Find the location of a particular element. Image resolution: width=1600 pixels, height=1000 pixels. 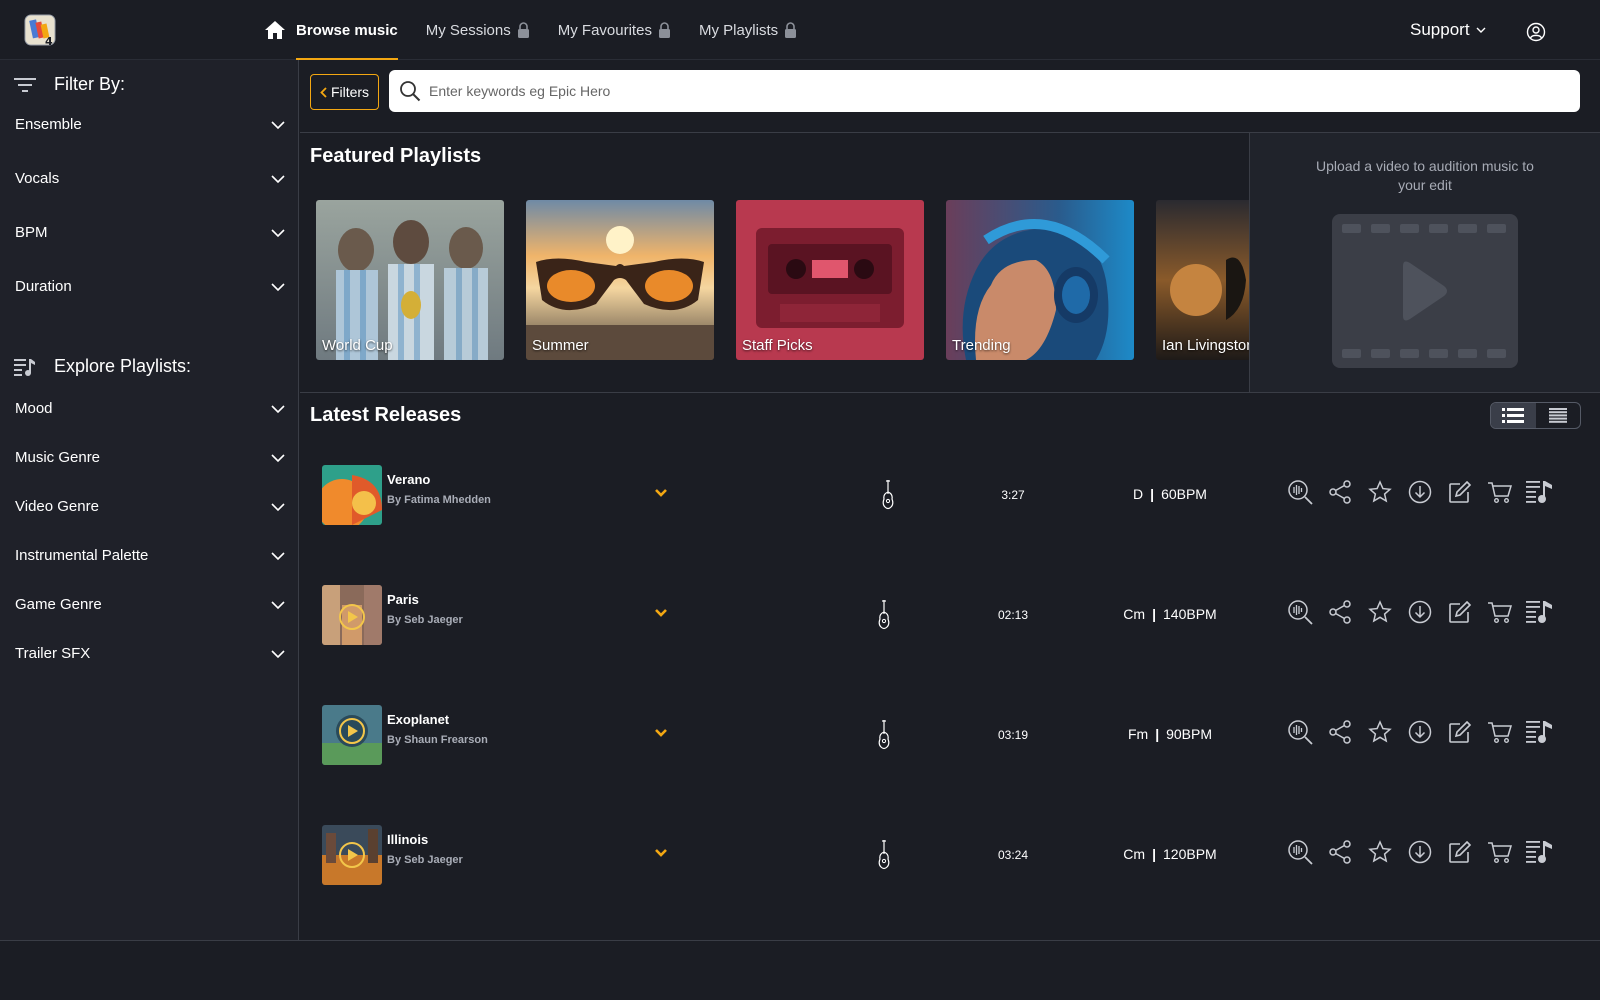

nav-browse-music-label: Browse music is located at coordinates (347, 30).